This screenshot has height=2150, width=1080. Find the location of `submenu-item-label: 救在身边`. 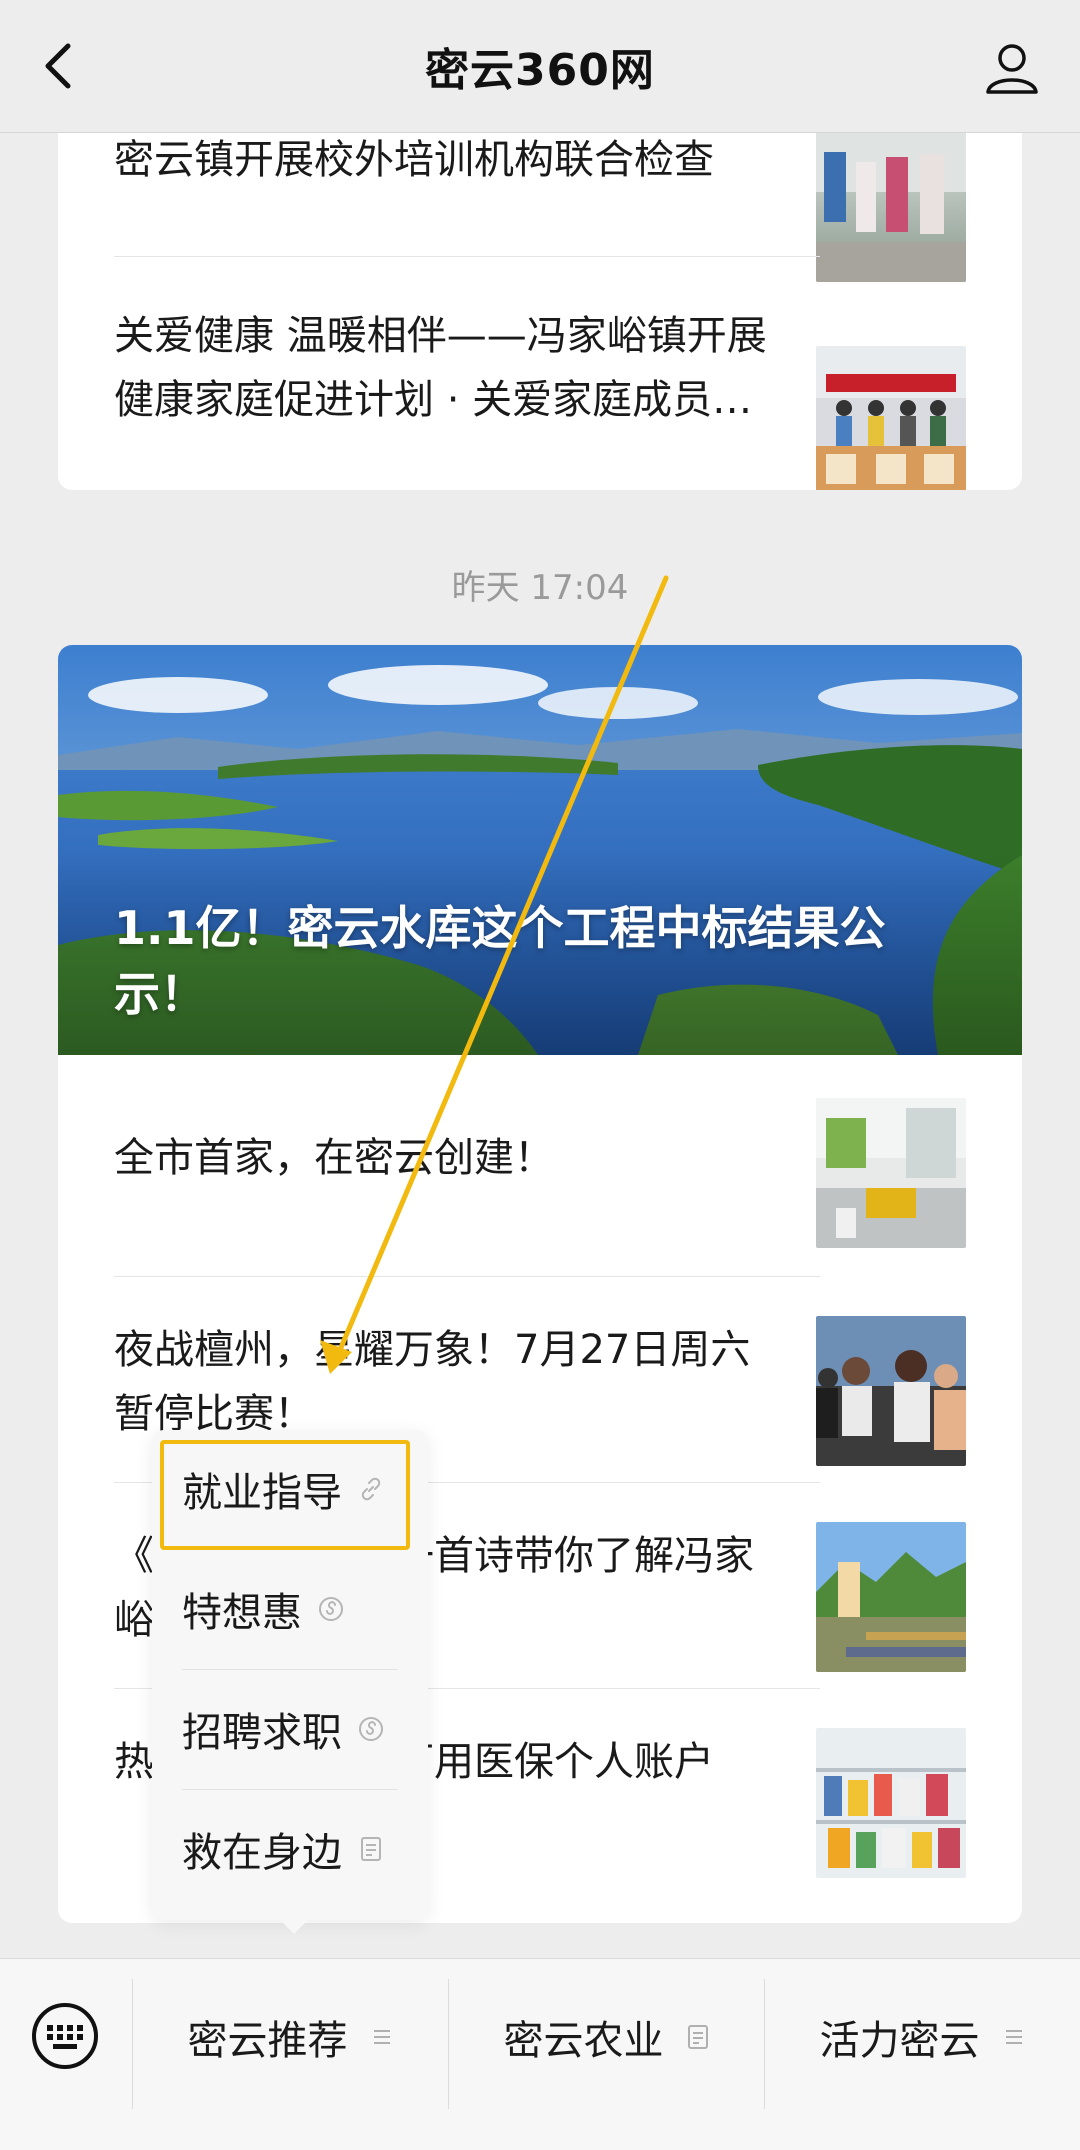

submenu-item-label: 救在身边 is located at coordinates (262, 1853).